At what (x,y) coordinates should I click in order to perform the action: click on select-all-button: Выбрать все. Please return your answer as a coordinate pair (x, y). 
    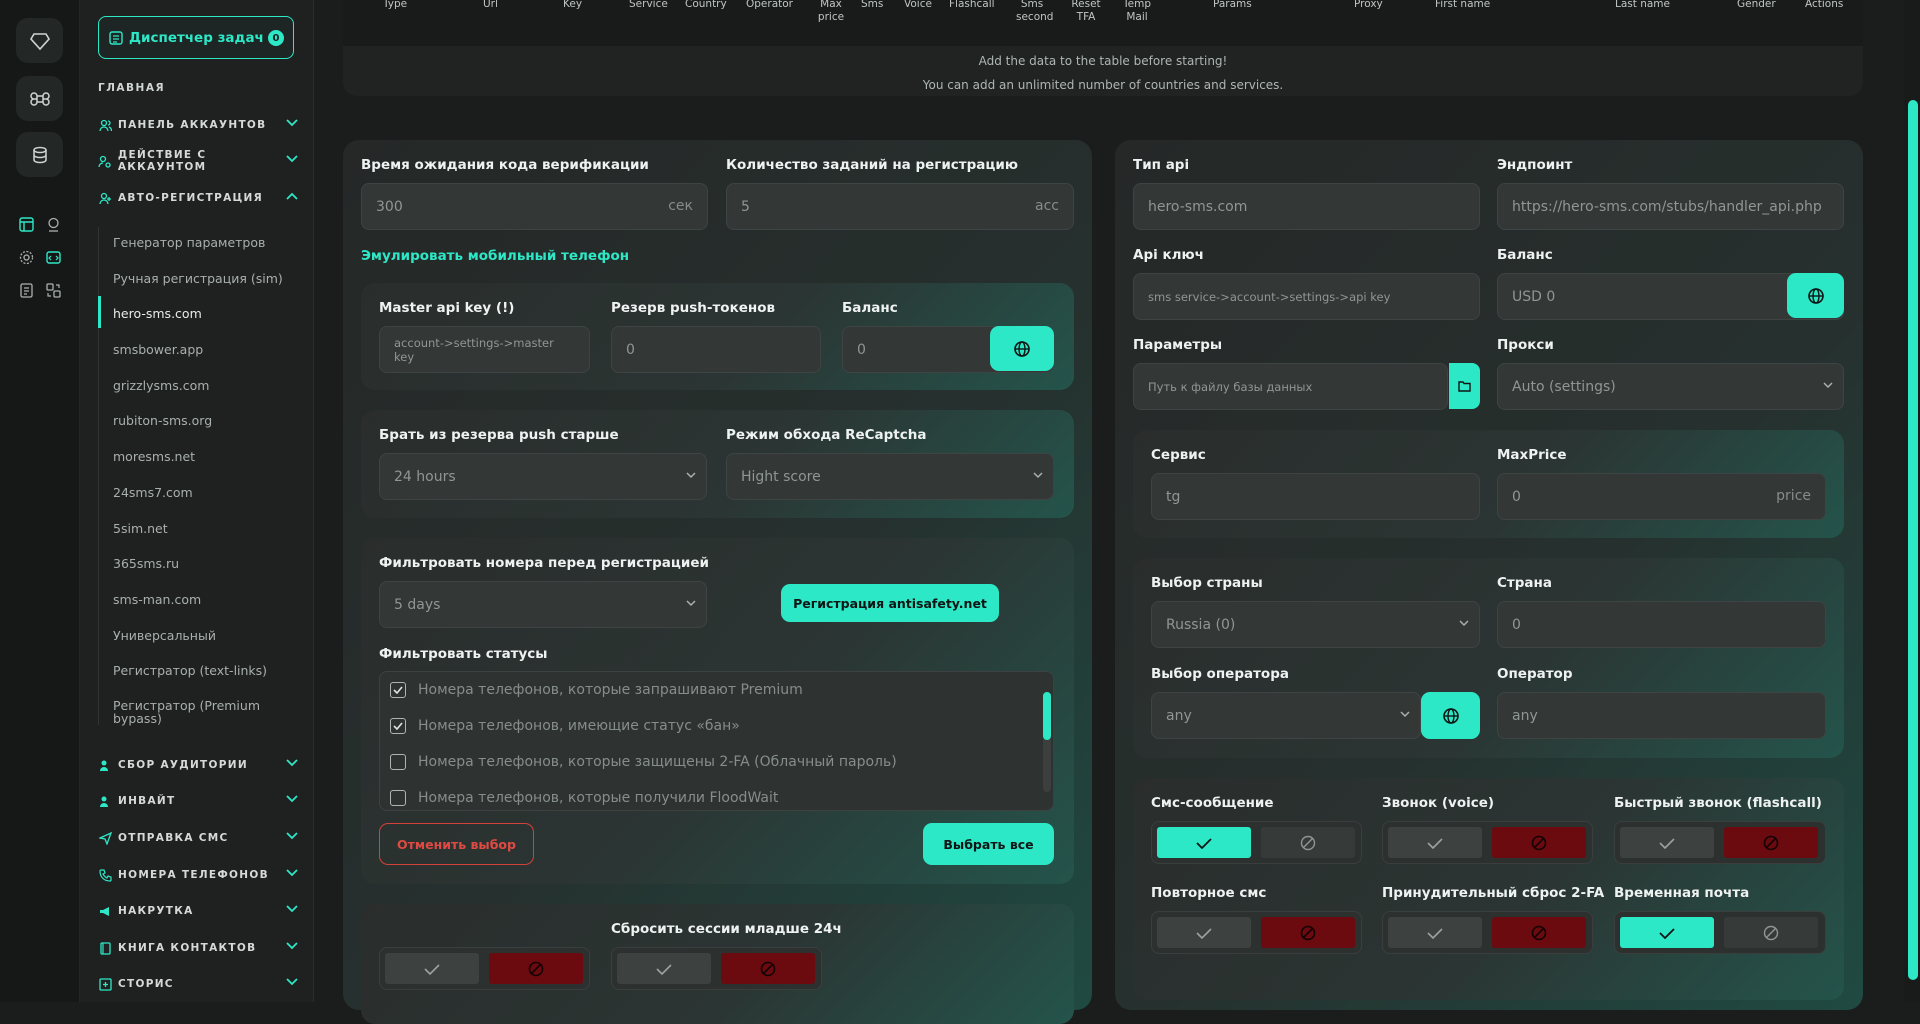
    Looking at the image, I should click on (988, 844).